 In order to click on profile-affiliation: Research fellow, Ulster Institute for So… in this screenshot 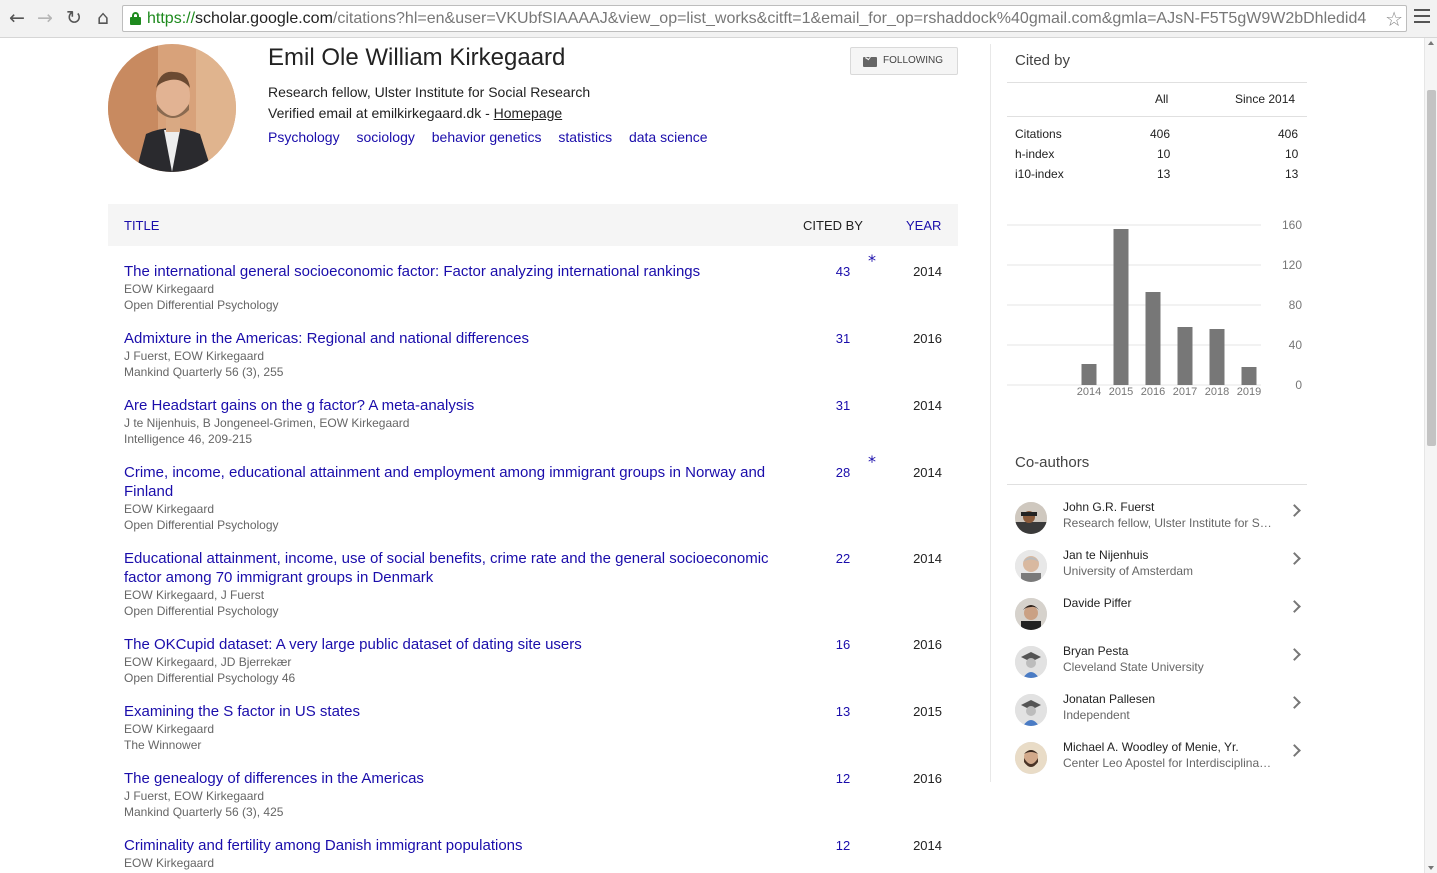, I will do `click(429, 92)`.